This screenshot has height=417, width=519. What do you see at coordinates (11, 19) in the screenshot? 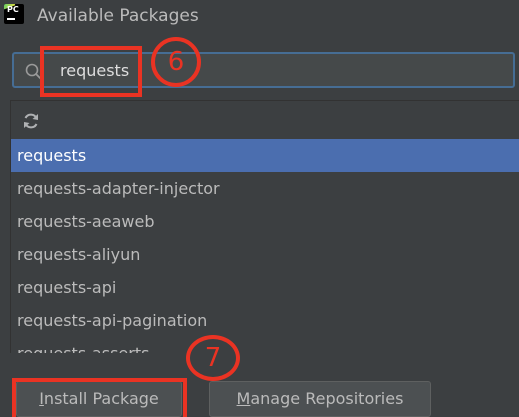
I see `logo-bar` at bounding box center [11, 19].